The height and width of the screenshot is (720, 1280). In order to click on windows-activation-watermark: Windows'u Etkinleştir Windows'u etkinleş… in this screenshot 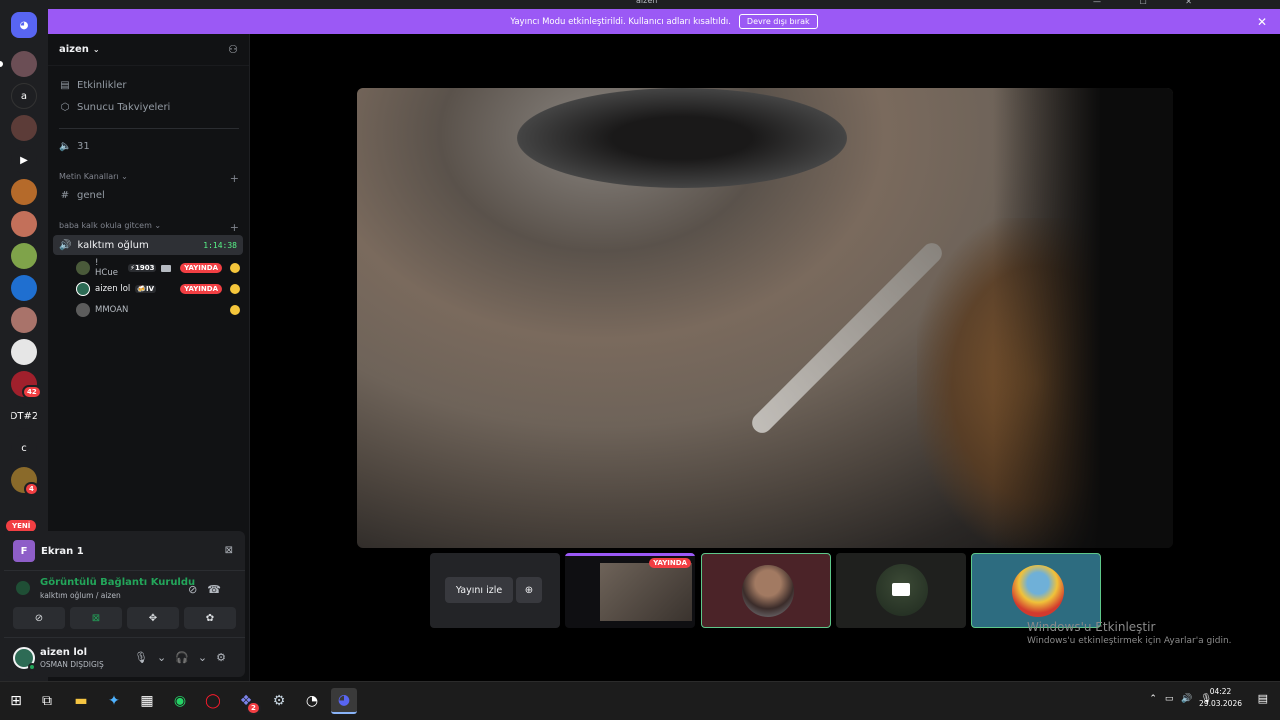, I will do `click(1129, 633)`.